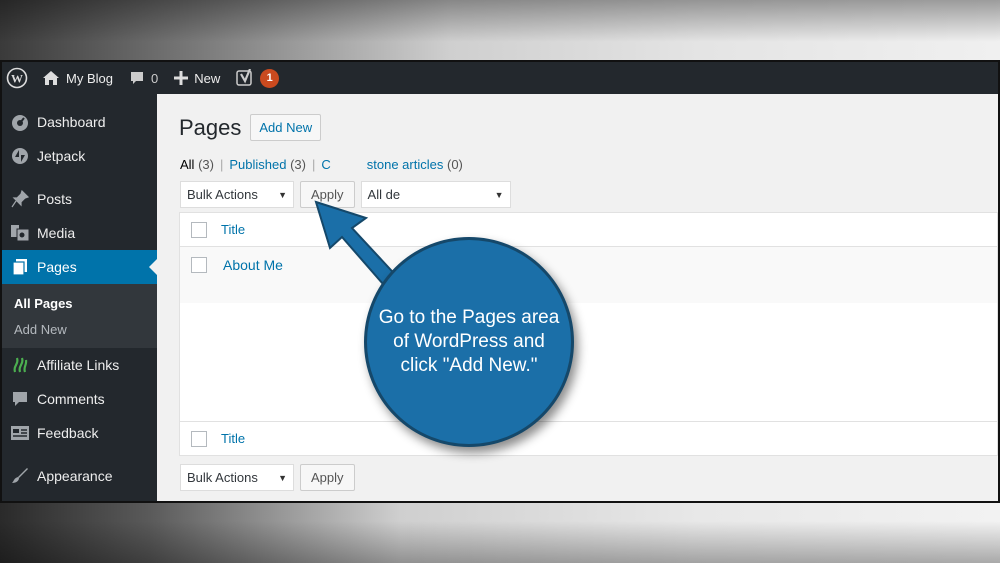 The height and width of the screenshot is (563, 1000). Describe the element at coordinates (56, 233) in the screenshot. I see `sidebar-item-label: Media` at that location.